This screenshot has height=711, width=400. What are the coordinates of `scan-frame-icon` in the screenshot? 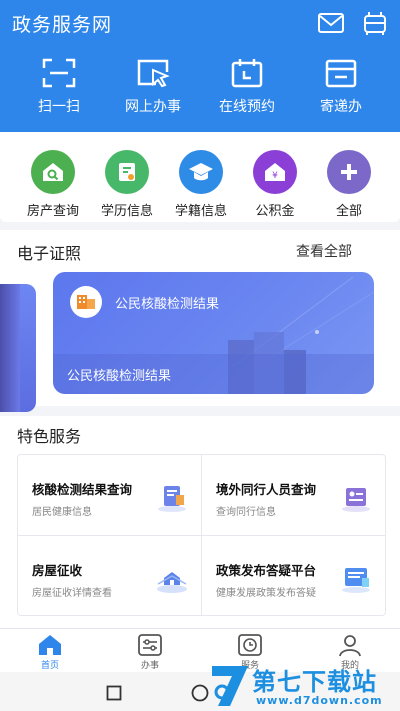 It's located at (59, 73).